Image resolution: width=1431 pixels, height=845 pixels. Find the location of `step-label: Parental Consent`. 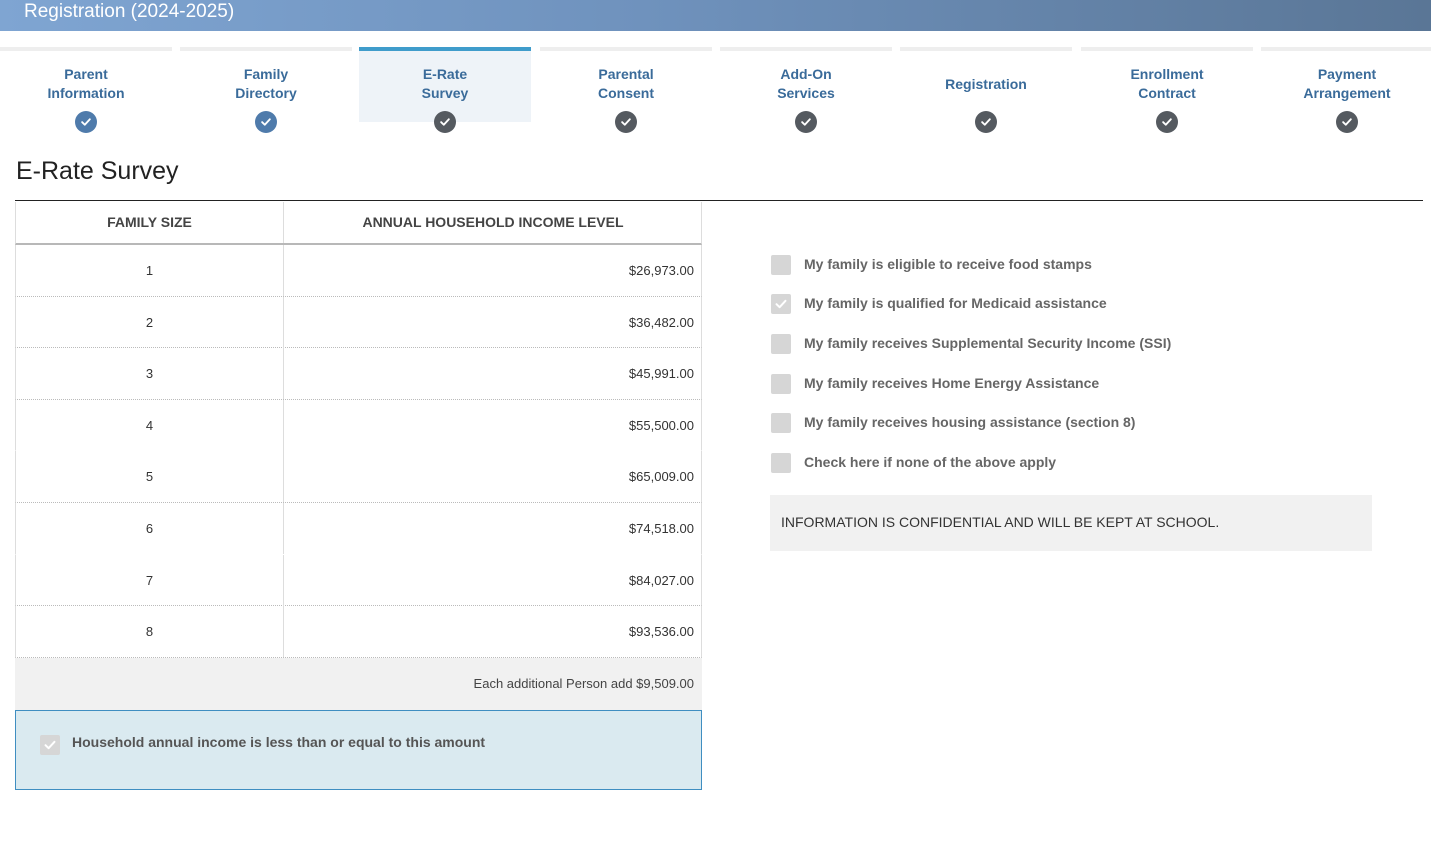

step-label: Parental Consent is located at coordinates (626, 83).